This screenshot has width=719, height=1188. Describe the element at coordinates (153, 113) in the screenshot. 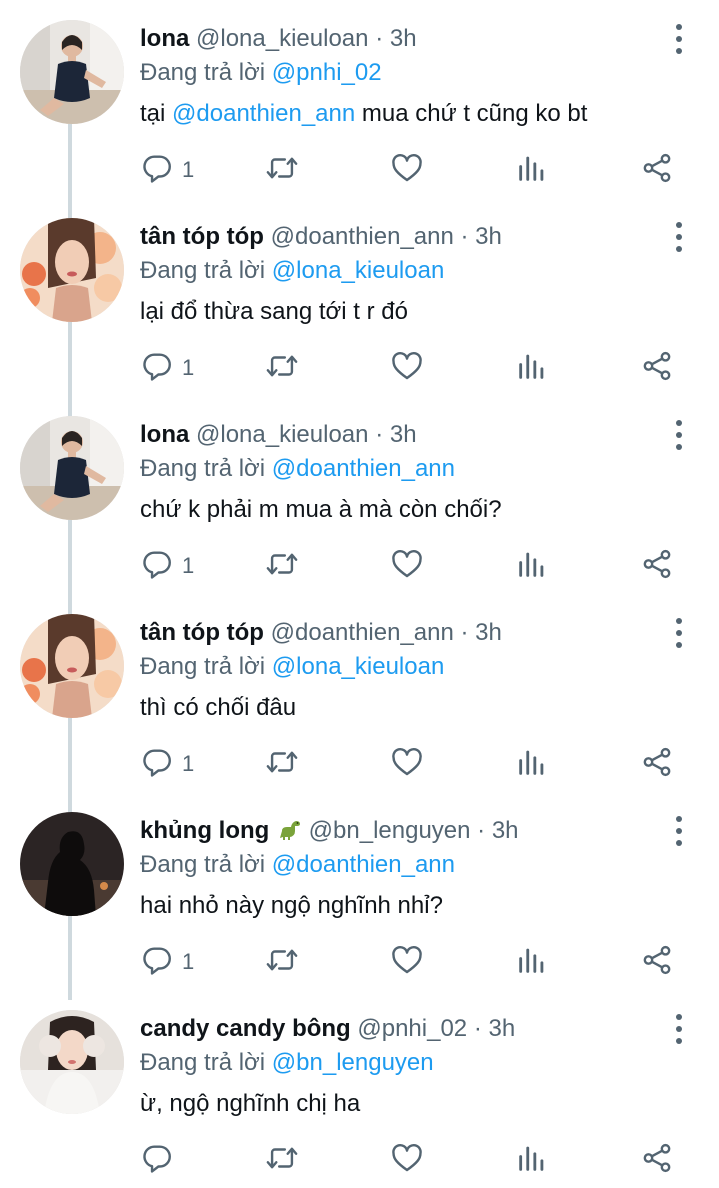

I see `tweet-text-start: tại` at that location.